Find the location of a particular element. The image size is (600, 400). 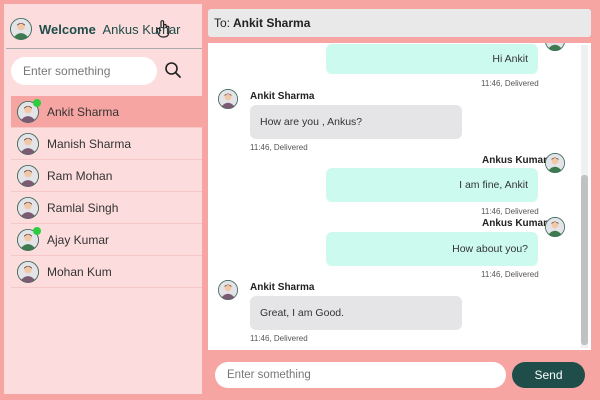

contact-item: Manish Sharma is located at coordinates (106, 144).